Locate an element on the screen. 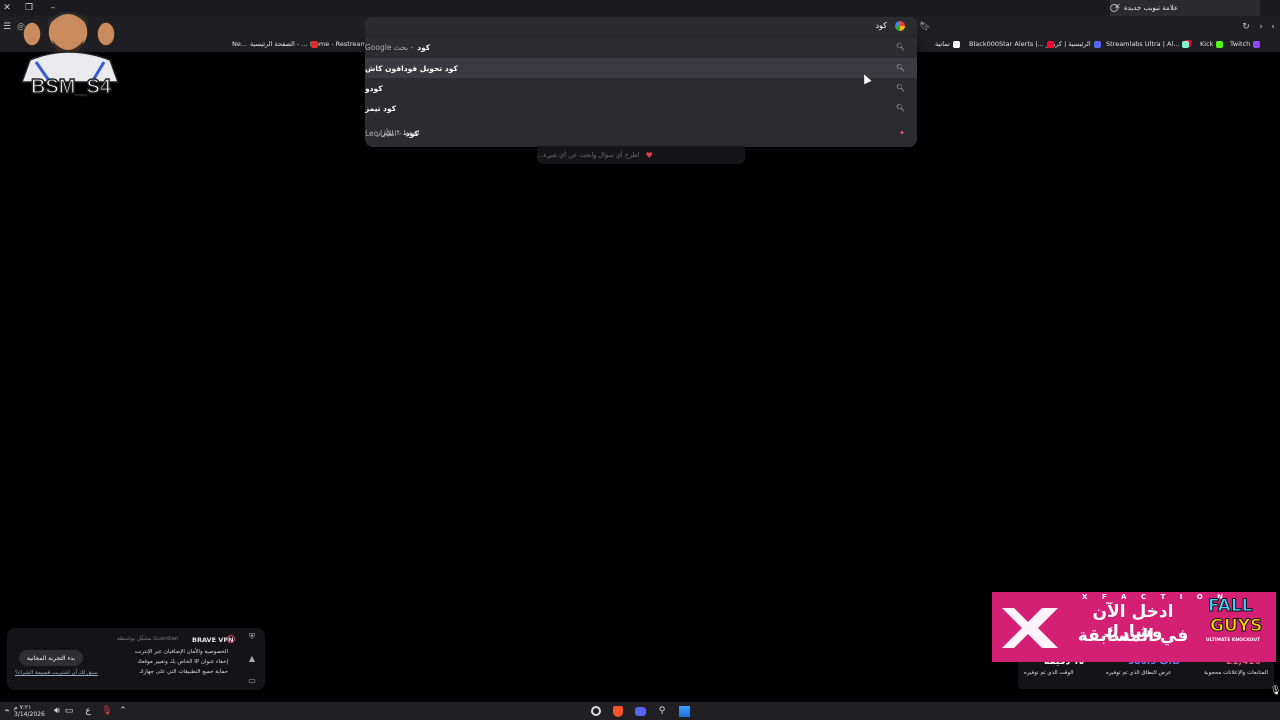 The width and height of the screenshot is (1280, 720). bookmark-icon: 🔖︎ is located at coordinates (925, 27).